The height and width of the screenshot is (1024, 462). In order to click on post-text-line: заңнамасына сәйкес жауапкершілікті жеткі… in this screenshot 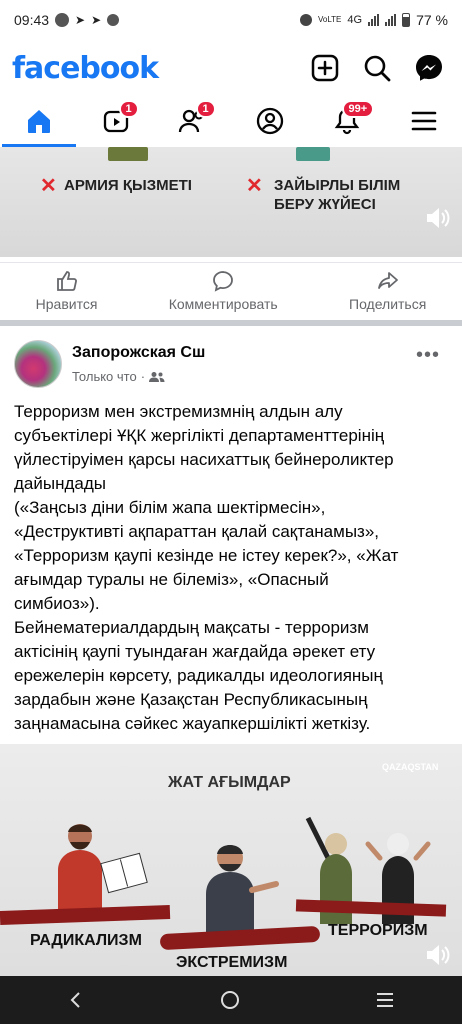, I will do `click(192, 723)`.